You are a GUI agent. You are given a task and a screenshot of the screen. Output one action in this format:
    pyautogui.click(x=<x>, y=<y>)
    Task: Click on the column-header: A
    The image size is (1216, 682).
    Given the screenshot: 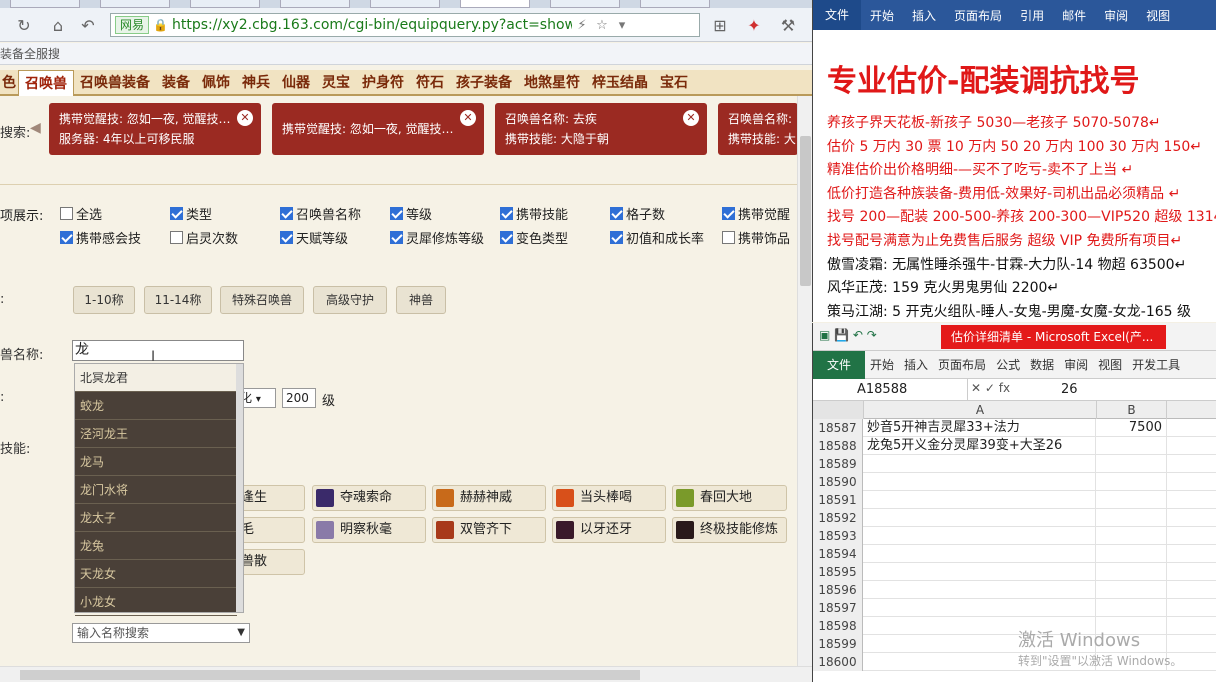 What is the action you would take?
    pyautogui.click(x=980, y=410)
    